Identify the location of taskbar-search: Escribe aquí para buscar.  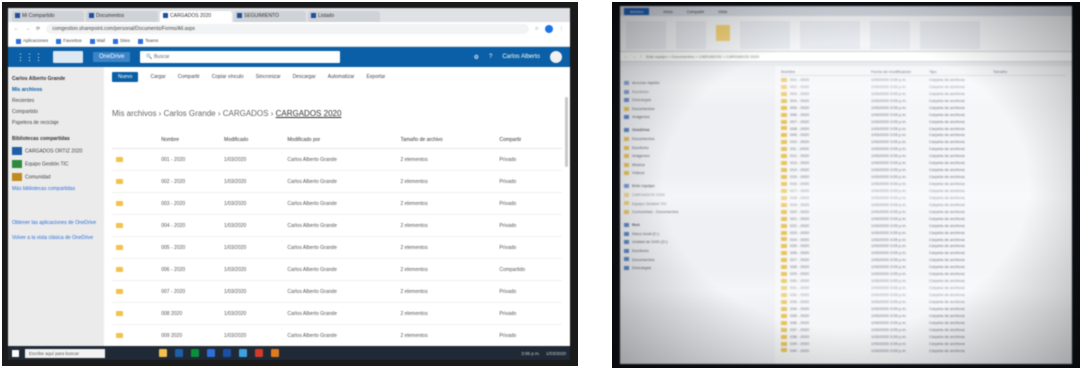
(65, 353).